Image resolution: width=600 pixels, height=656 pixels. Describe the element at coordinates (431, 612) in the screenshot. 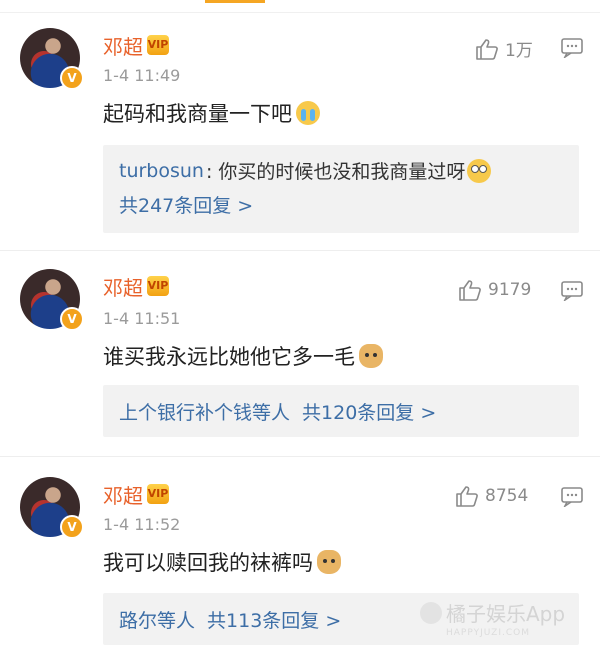

I see `watermark-logo-icon` at that location.